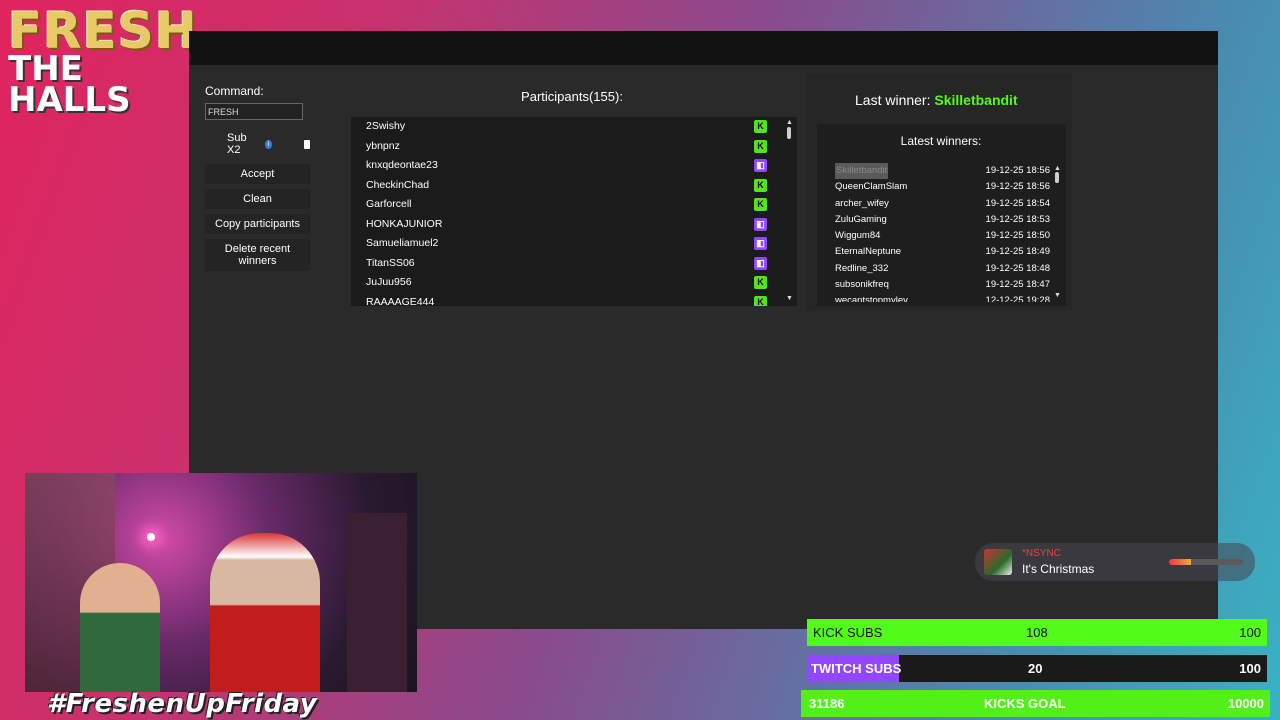  Describe the element at coordinates (402, 243) in the screenshot. I see `participant-name: Samueliamuel2` at that location.